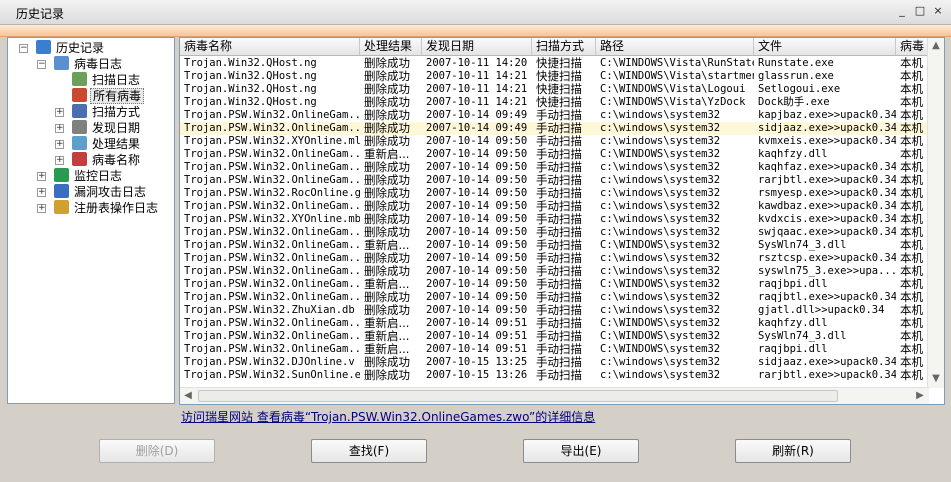 This screenshot has width=951, height=482. I want to click on tree-item: 注册表操作日志, so click(107, 208).